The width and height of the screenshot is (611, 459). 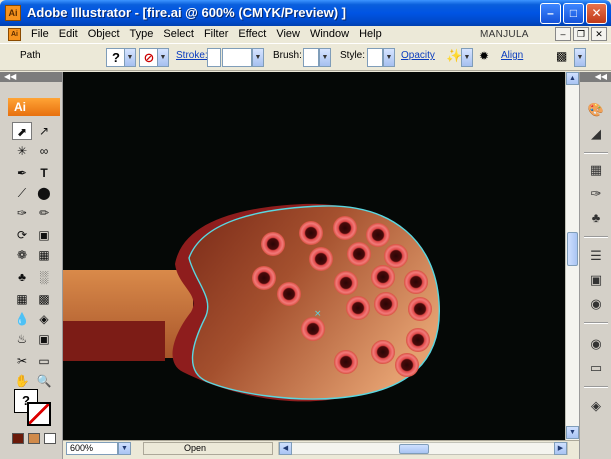 I want to click on status-text: Open, so click(x=195, y=448).